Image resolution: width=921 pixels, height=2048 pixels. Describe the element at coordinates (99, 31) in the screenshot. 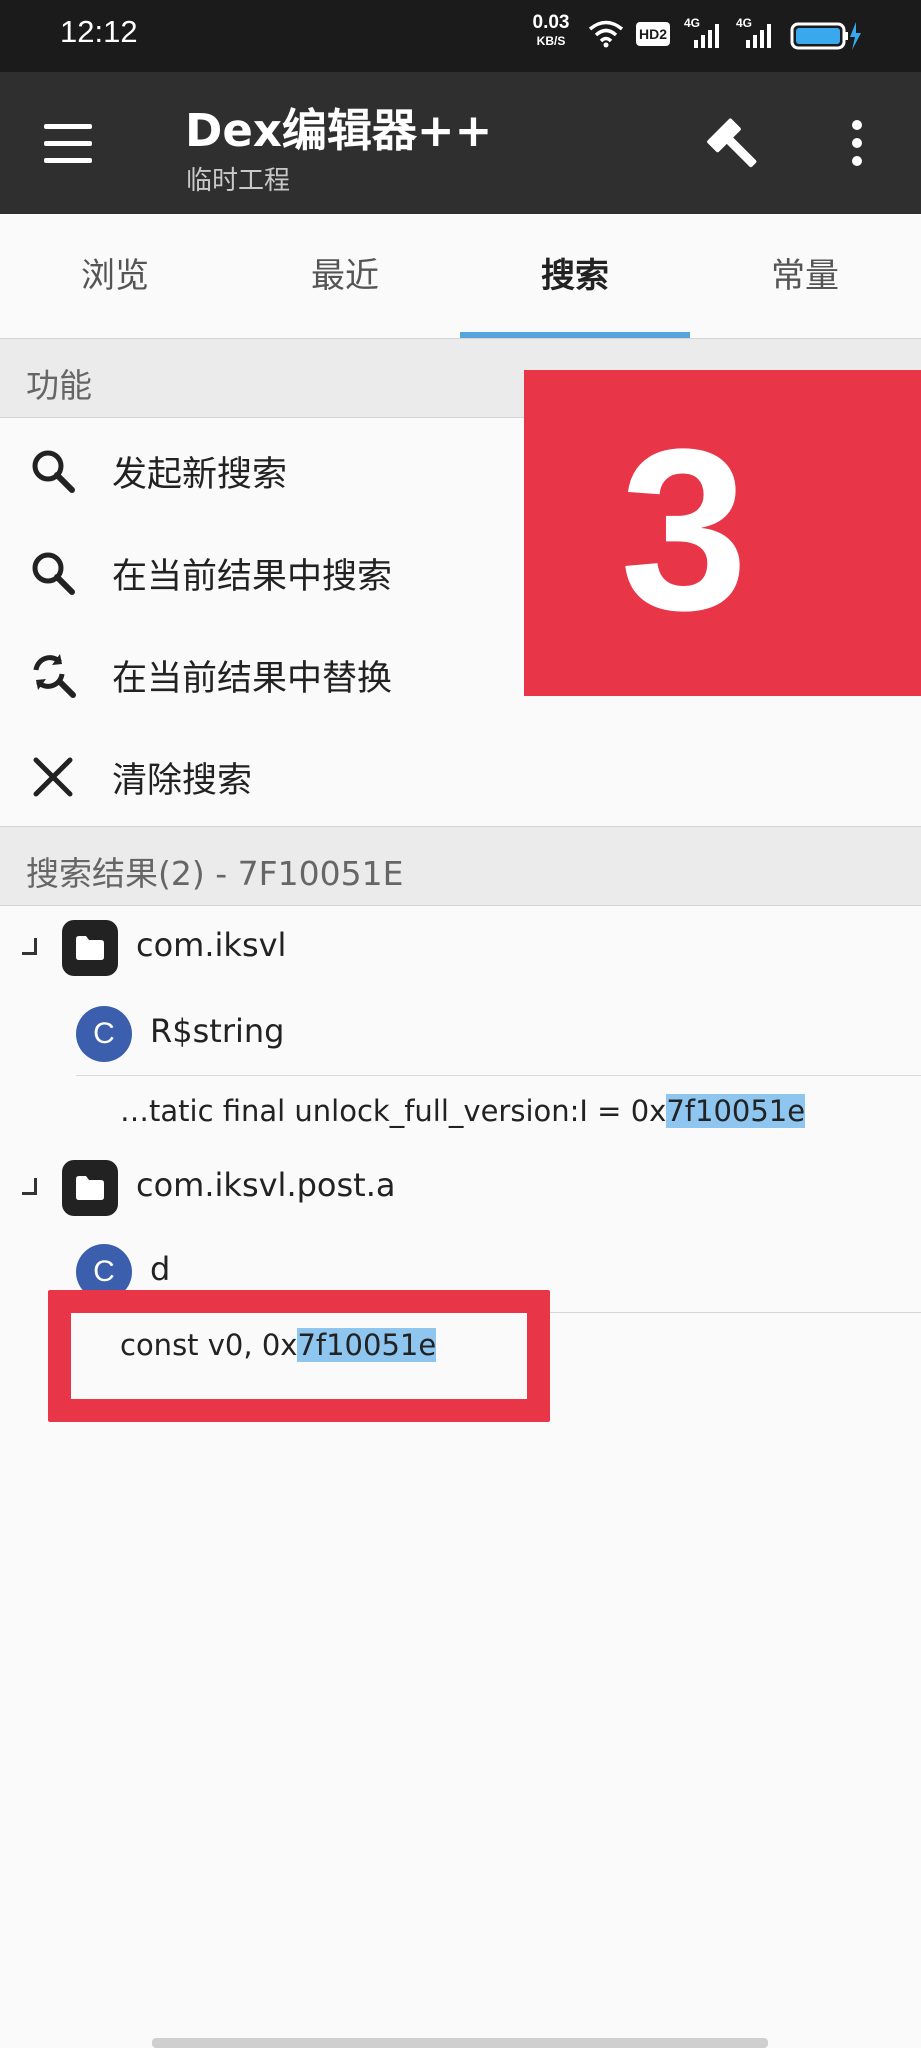

I see `status-time: 12:12` at that location.